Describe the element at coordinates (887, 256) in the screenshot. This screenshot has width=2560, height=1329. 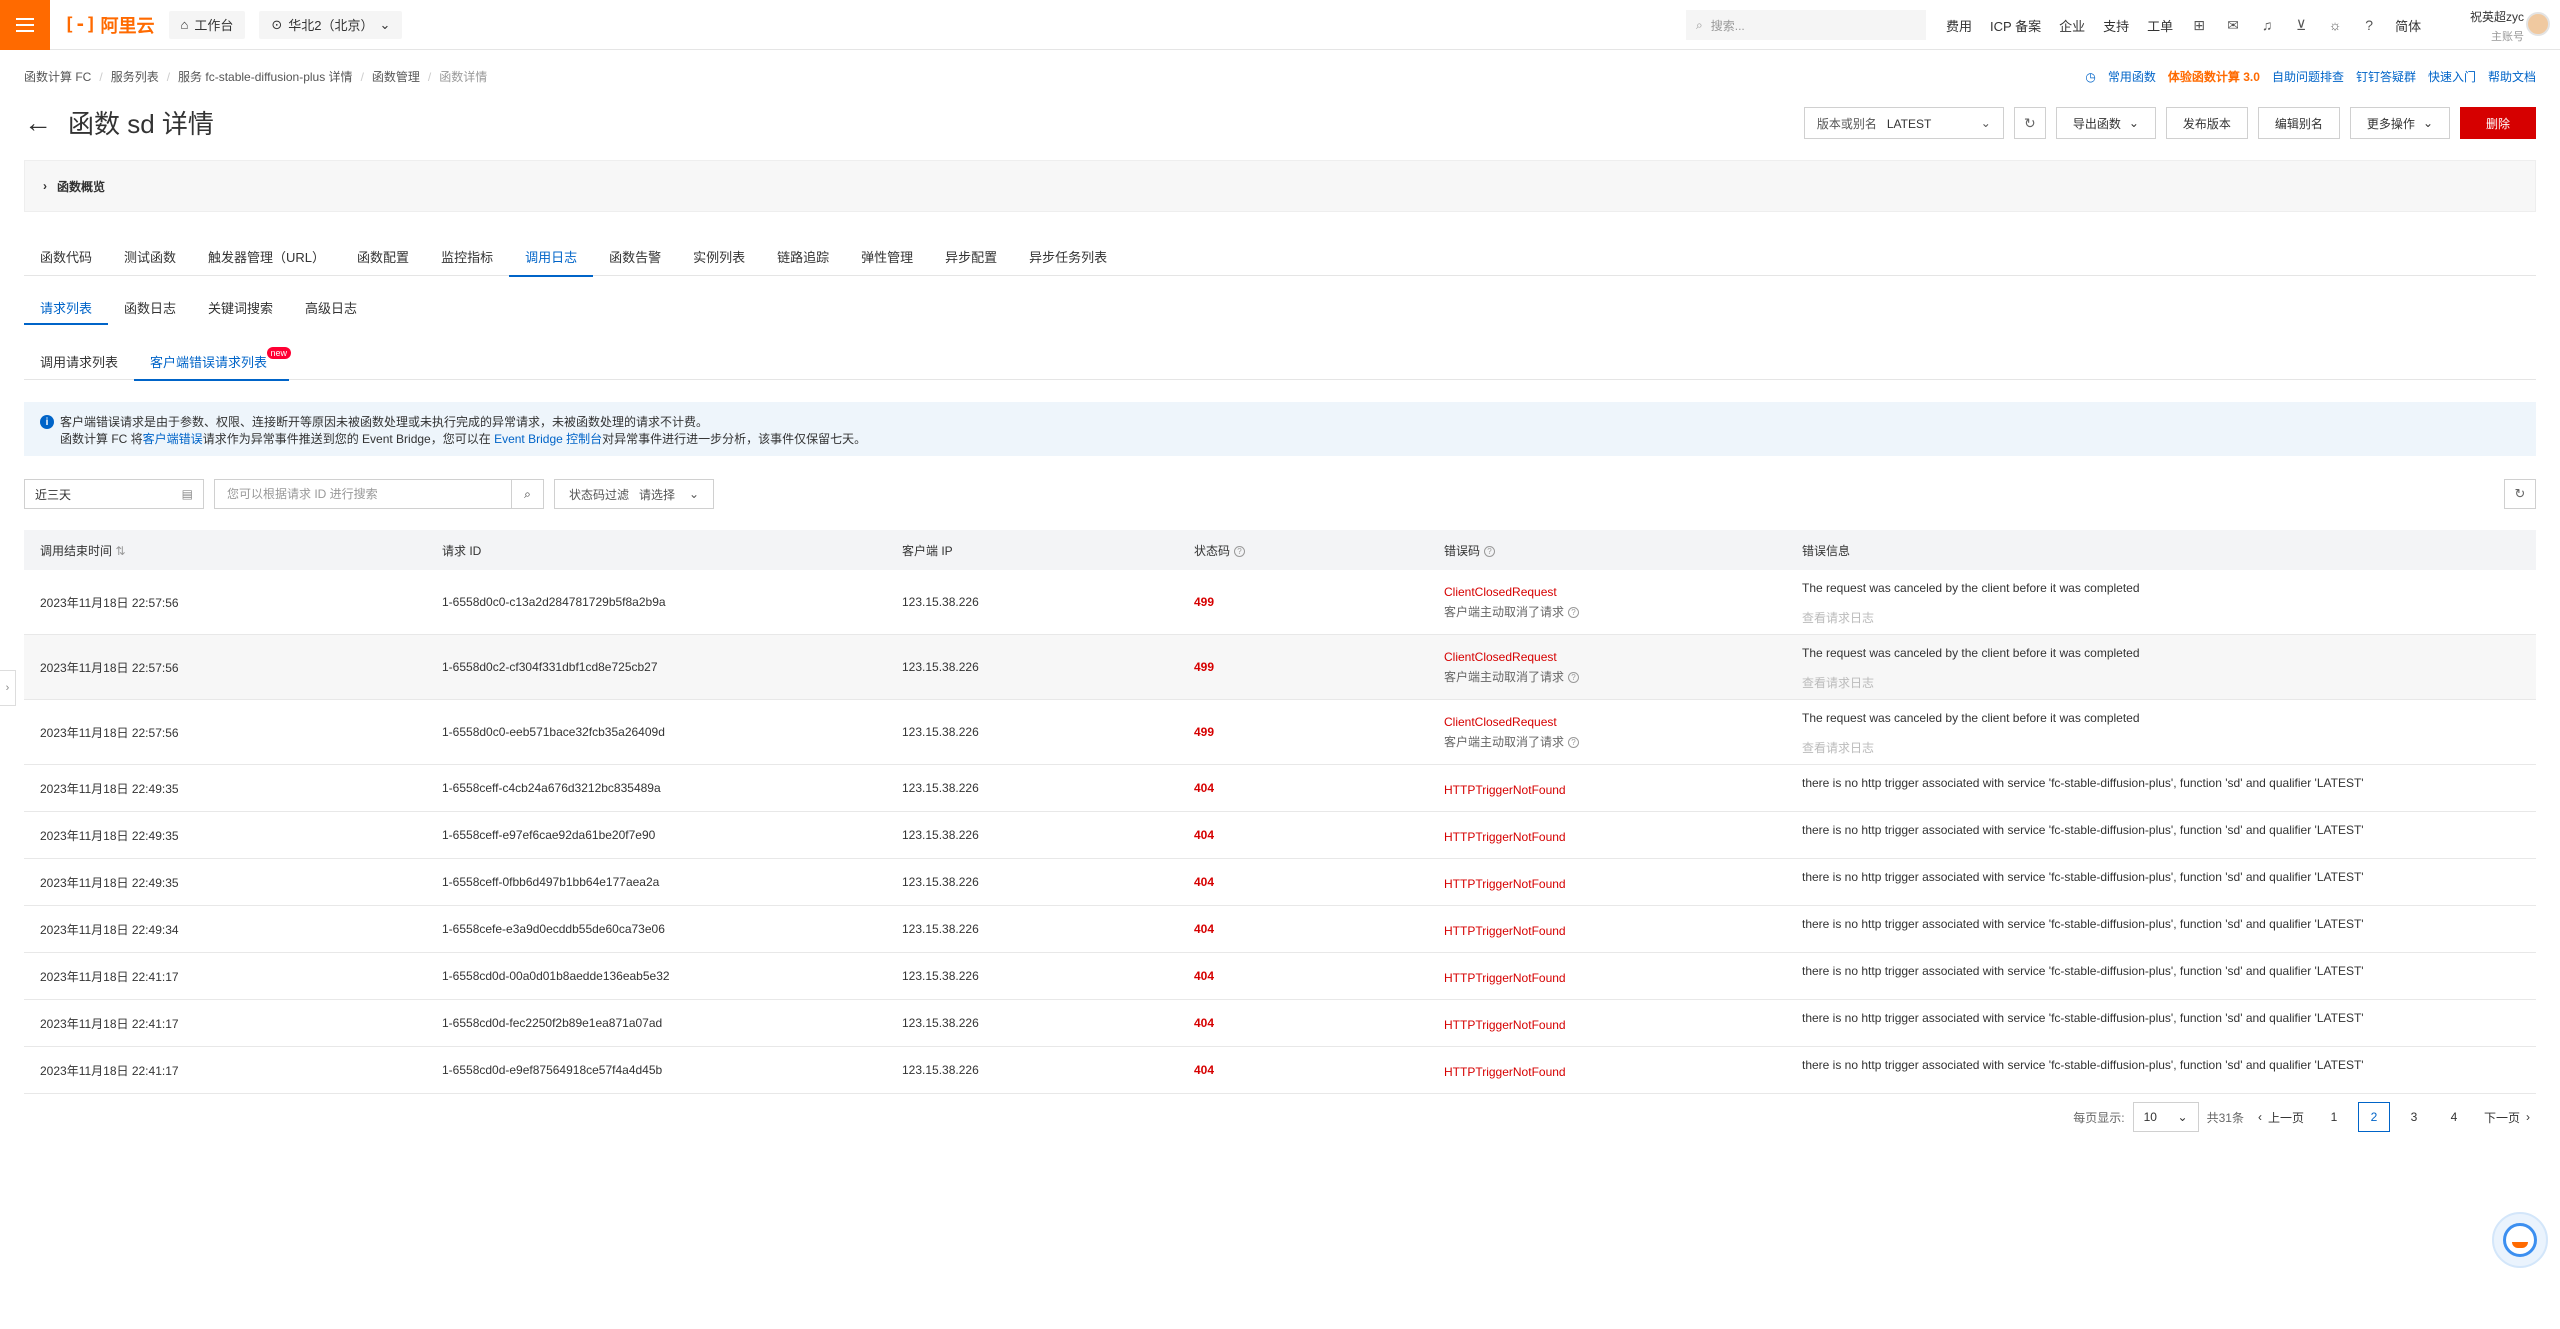
I see `tab-elastic: 弹性管理` at that location.